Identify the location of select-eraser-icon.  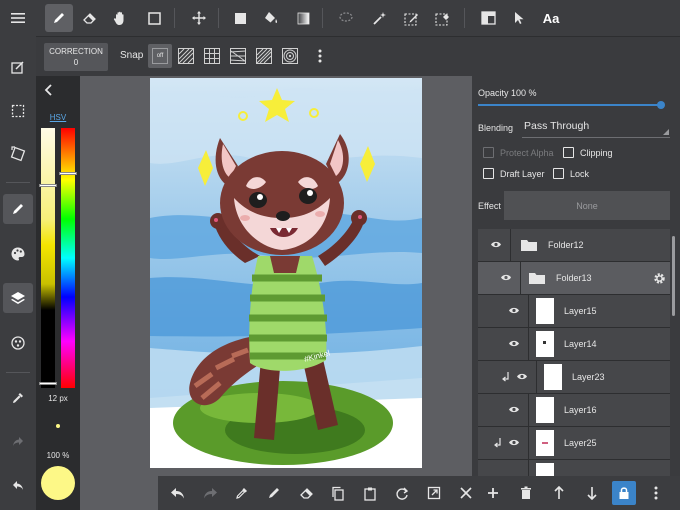
(442, 18).